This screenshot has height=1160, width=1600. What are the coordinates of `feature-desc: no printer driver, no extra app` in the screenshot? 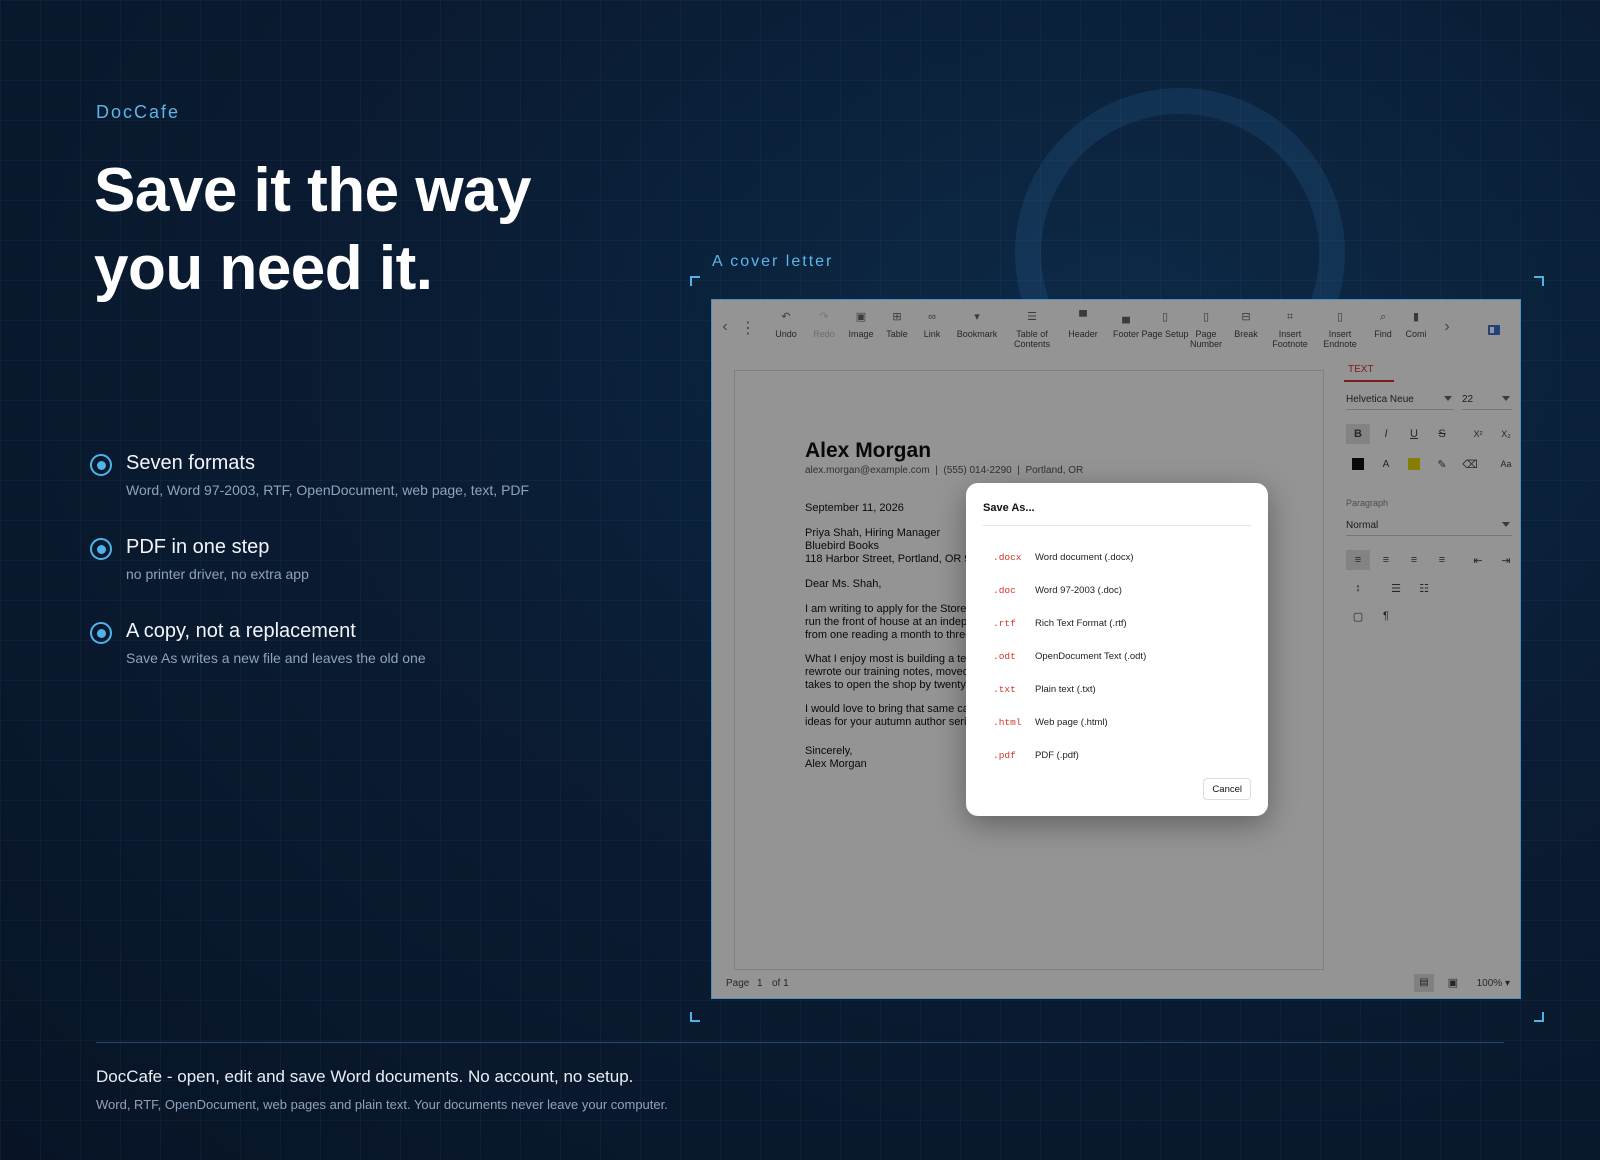 It's located at (217, 574).